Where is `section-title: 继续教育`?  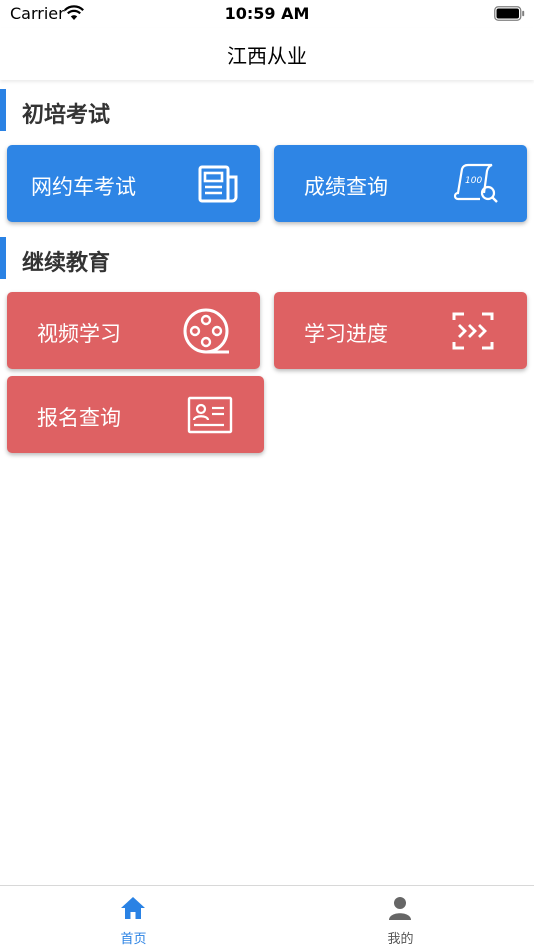
section-title: 继续教育 is located at coordinates (66, 263).